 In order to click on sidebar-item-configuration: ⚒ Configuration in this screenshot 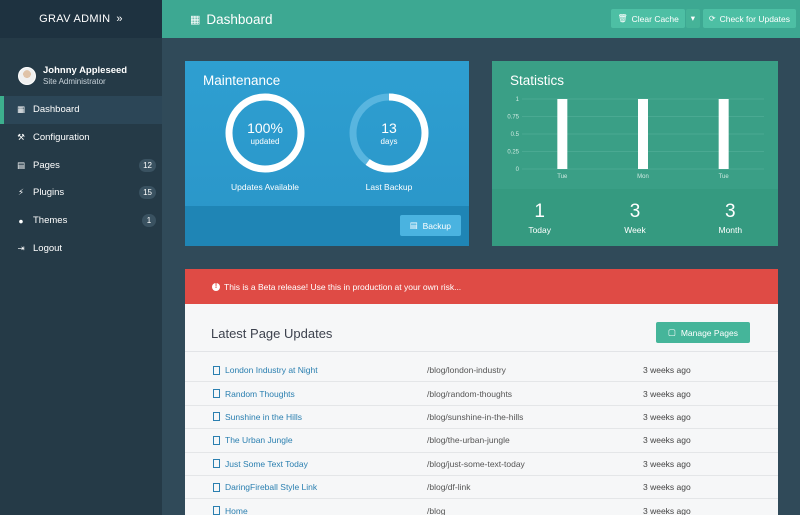, I will do `click(81, 138)`.